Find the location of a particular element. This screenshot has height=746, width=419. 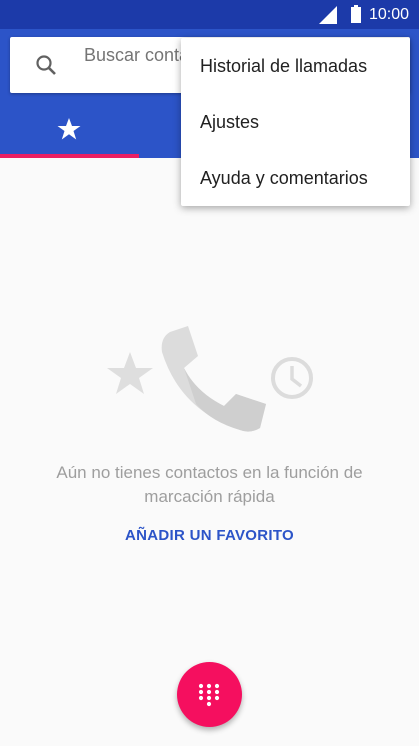

search-input: Buscar contactos y lugares is located at coordinates (134, 55).